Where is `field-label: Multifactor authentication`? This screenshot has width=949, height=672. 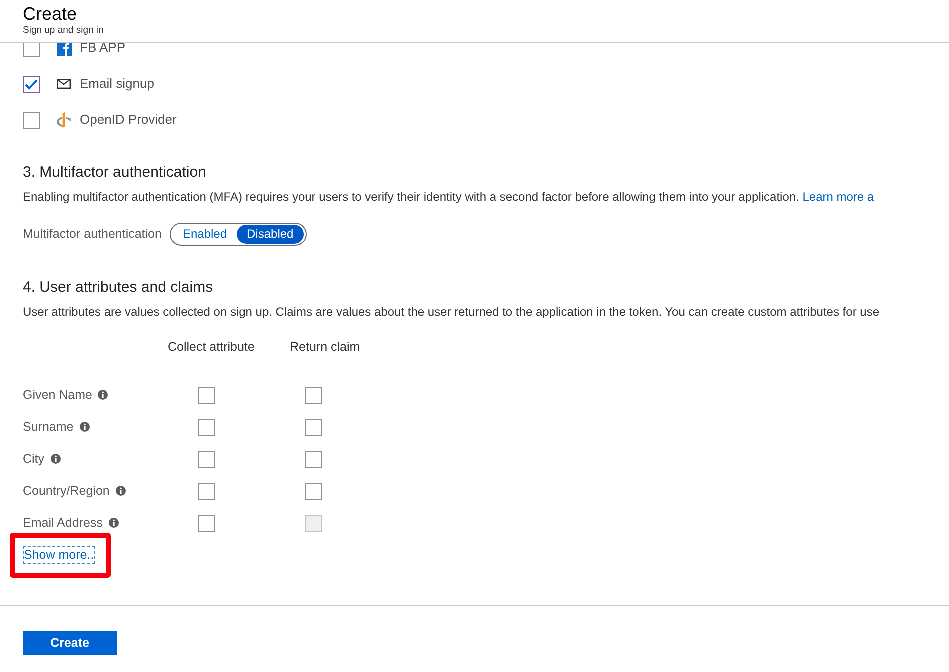 field-label: Multifactor authentication is located at coordinates (92, 234).